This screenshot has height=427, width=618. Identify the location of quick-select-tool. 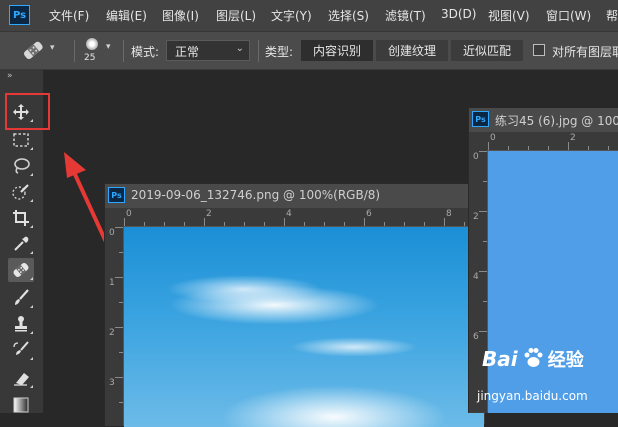
(21, 192).